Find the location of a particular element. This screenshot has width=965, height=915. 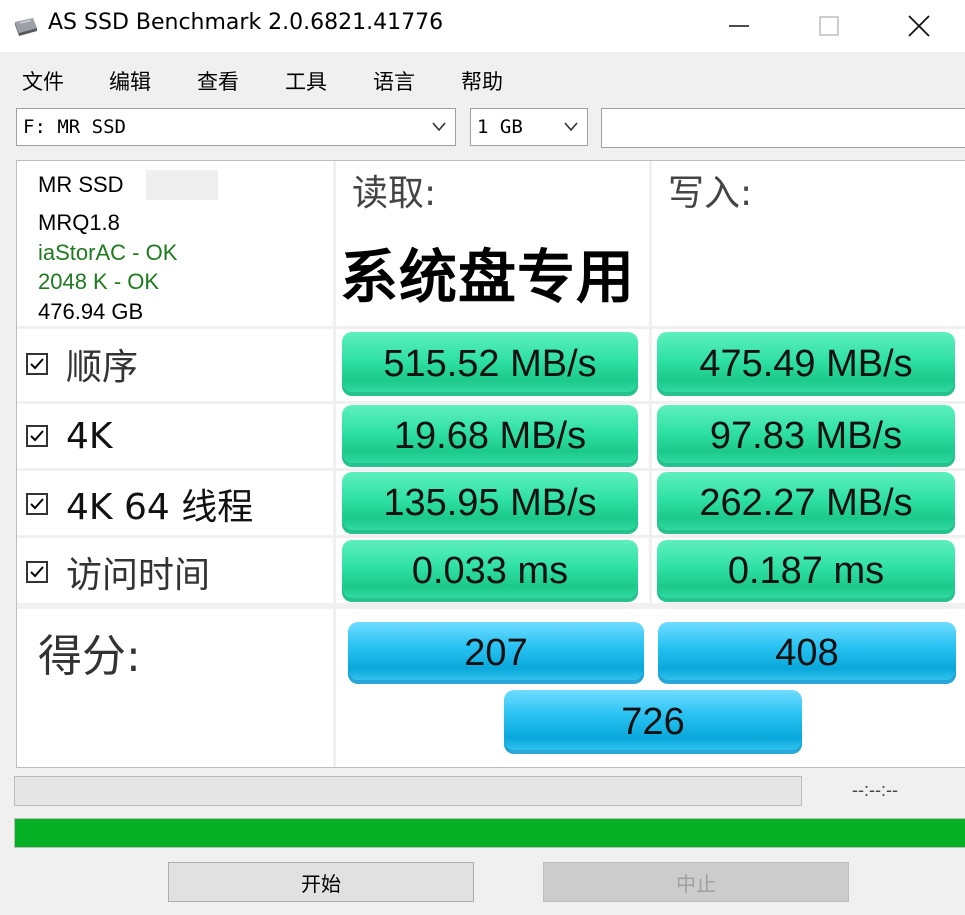

row-4k-64-thread: 4K 64 线程 is located at coordinates (139, 504).